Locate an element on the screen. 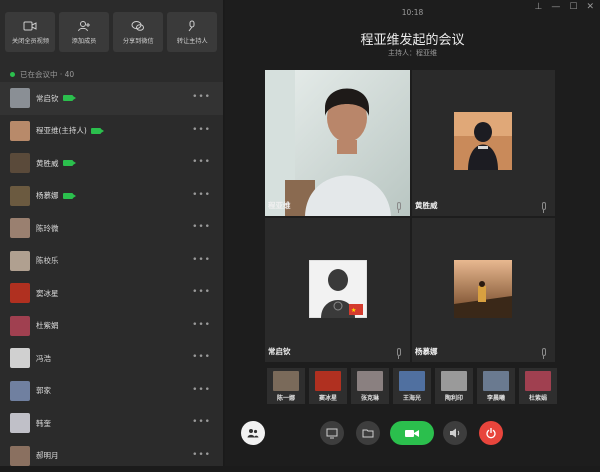 This screenshot has height=472, width=600. member-row: 郭家••• is located at coordinates (111, 391).